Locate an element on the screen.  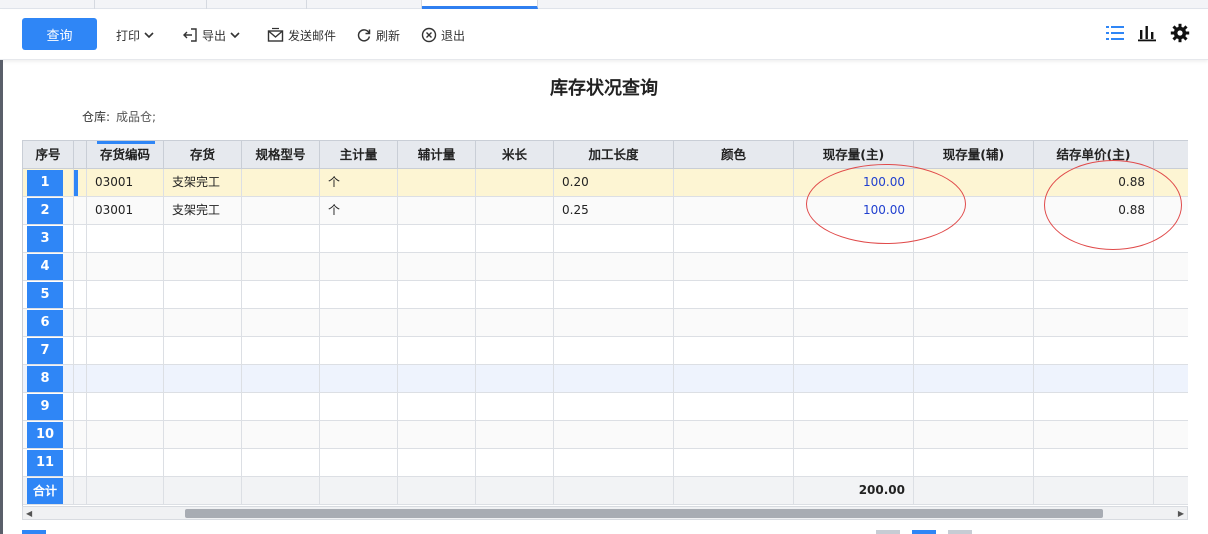
exit-button: 退出 is located at coordinates (443, 35).